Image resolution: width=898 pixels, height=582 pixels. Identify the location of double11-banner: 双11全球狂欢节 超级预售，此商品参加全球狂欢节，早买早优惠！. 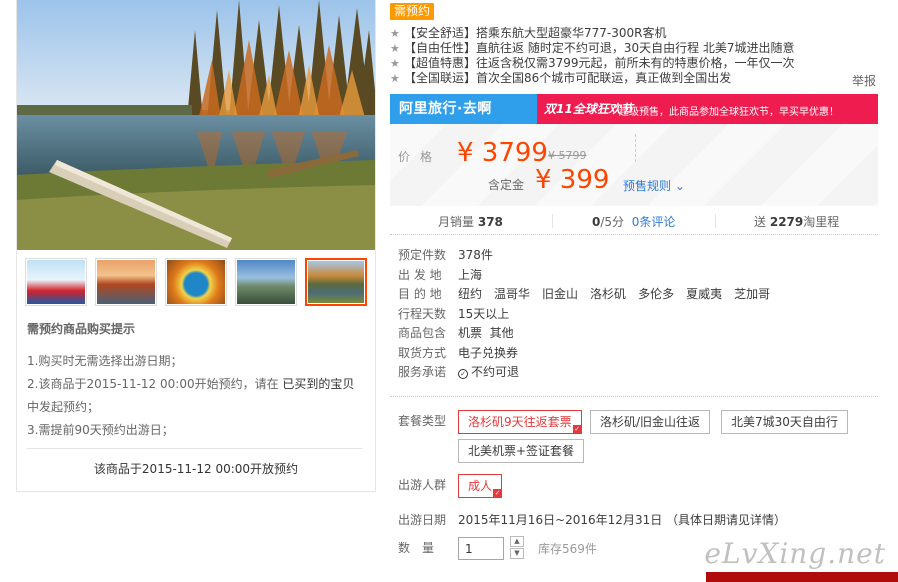
(707, 109).